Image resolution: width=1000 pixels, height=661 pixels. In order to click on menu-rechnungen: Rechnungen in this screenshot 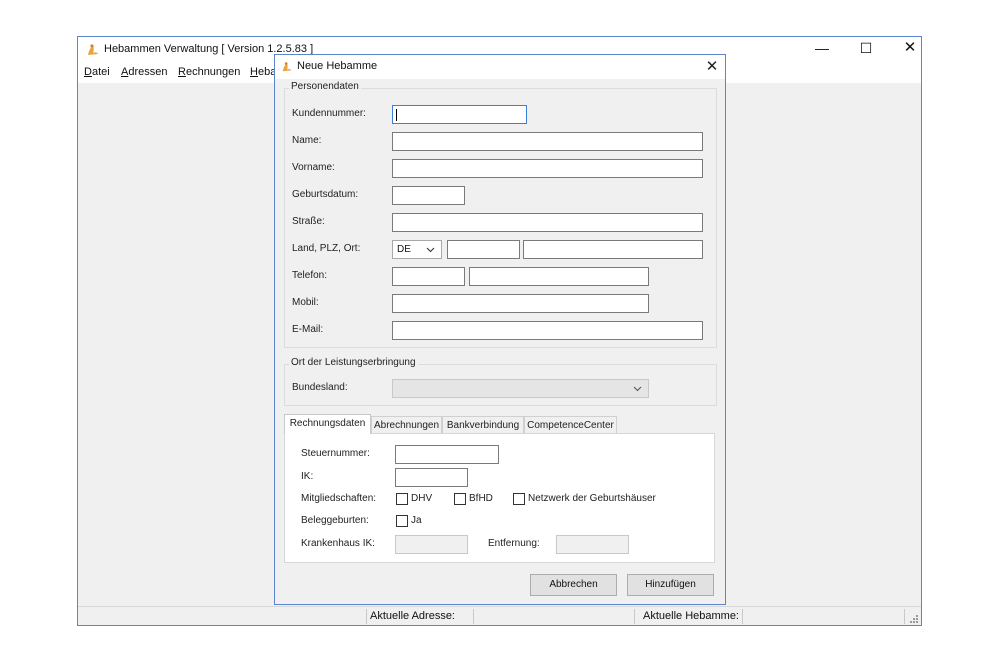, I will do `click(209, 72)`.